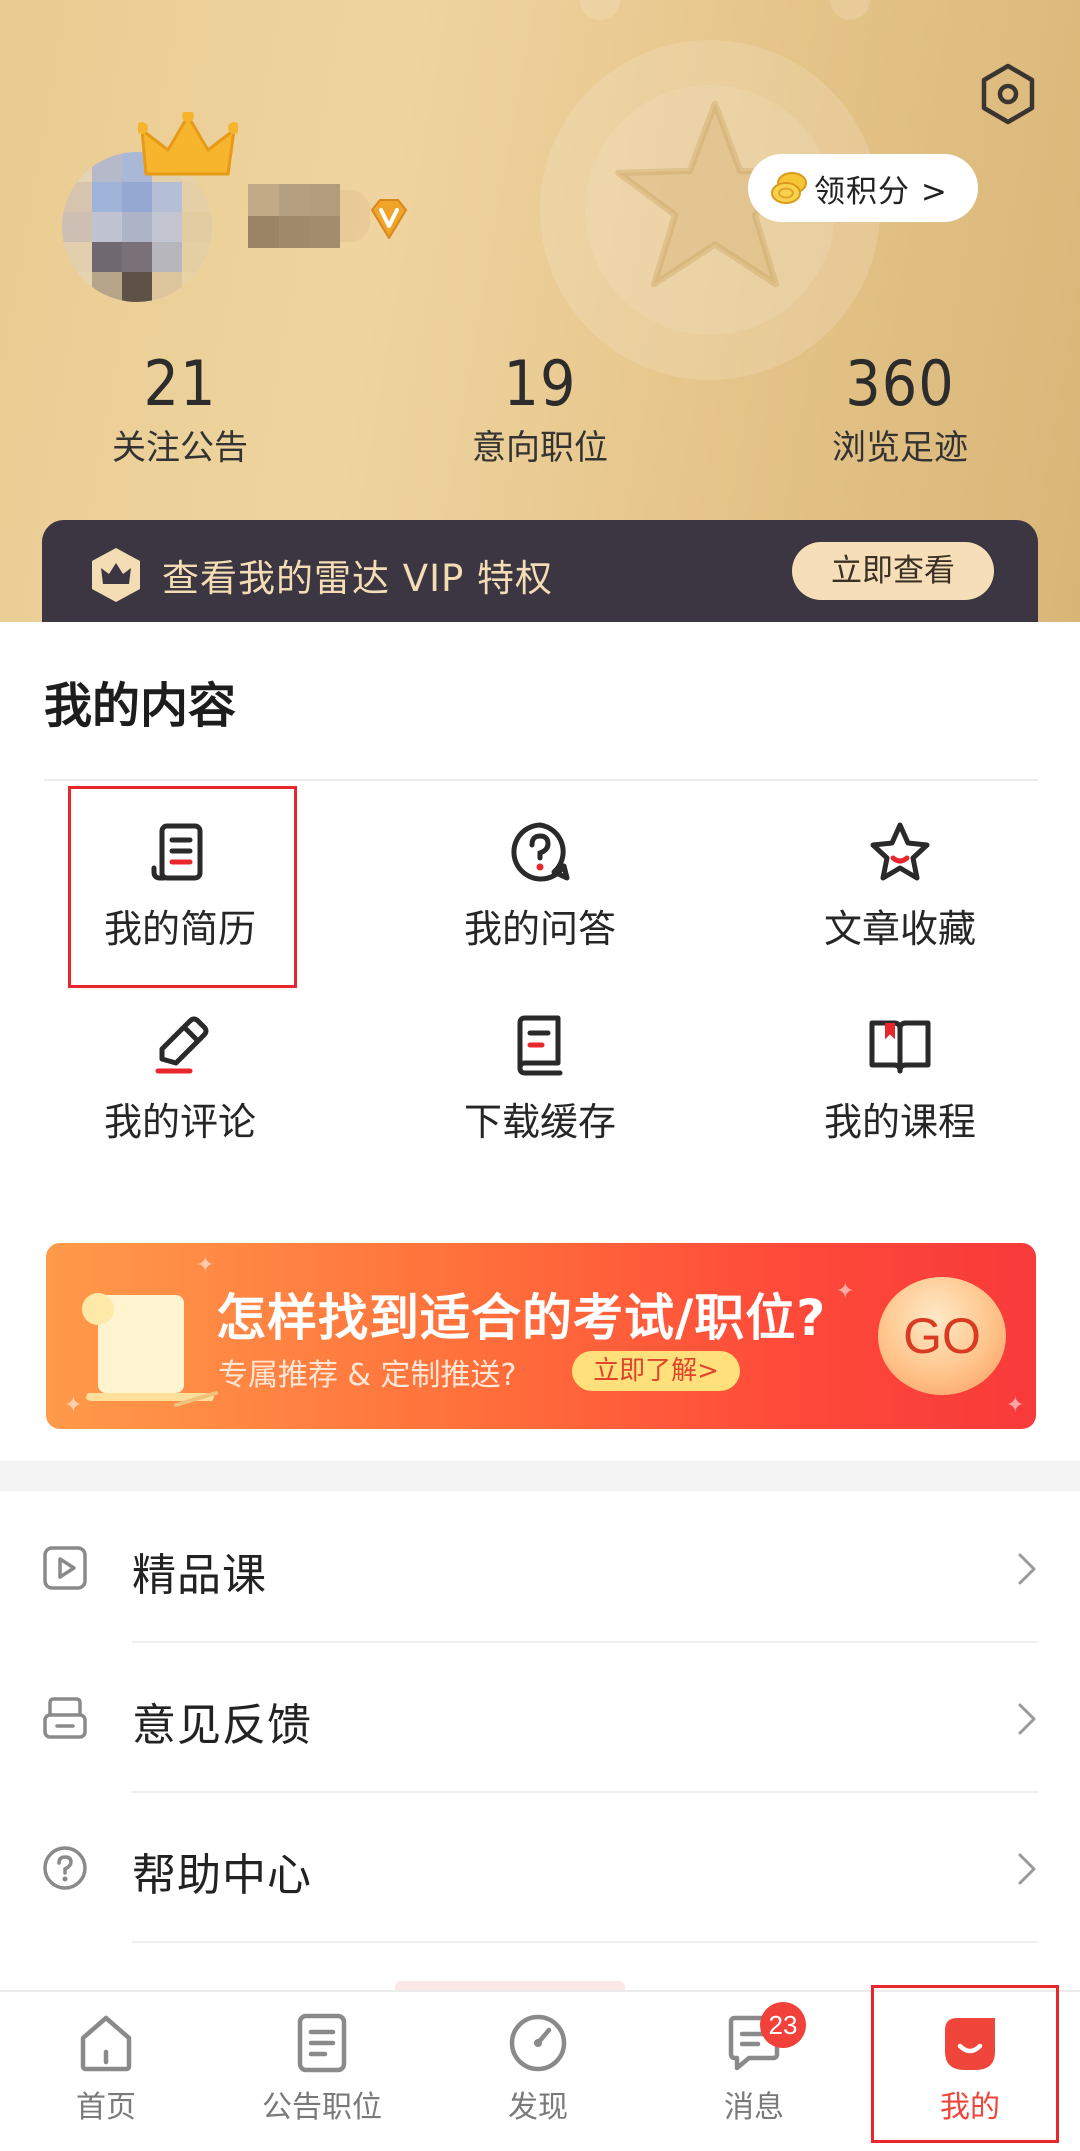 This screenshot has width=1080, height=2151. What do you see at coordinates (585, 1942) in the screenshot?
I see `menu-divider` at bounding box center [585, 1942].